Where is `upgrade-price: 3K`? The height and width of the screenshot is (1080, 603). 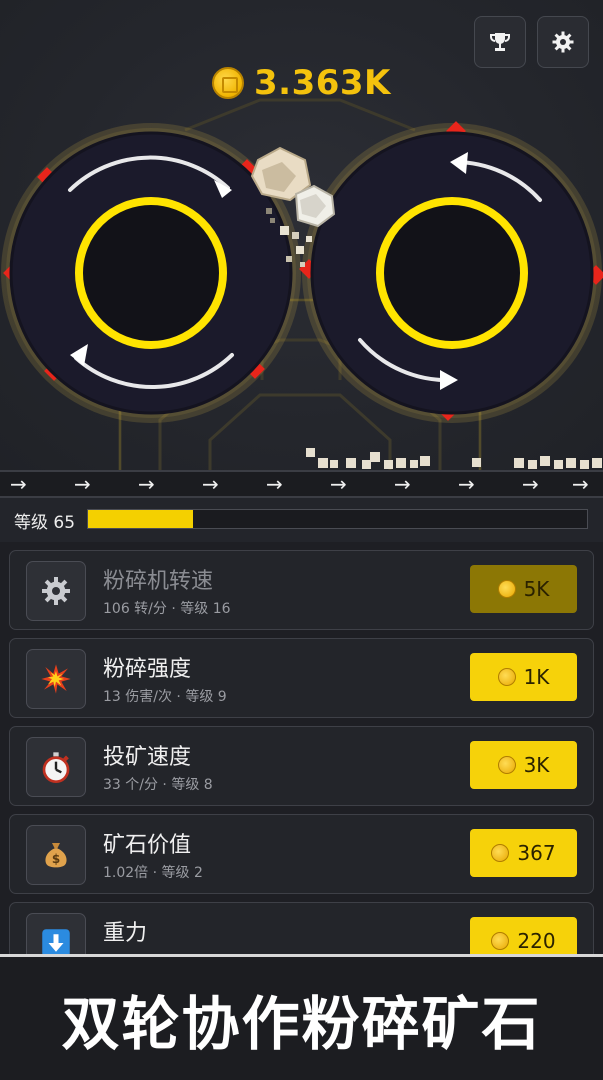
upgrade-price: 3K is located at coordinates (536, 765).